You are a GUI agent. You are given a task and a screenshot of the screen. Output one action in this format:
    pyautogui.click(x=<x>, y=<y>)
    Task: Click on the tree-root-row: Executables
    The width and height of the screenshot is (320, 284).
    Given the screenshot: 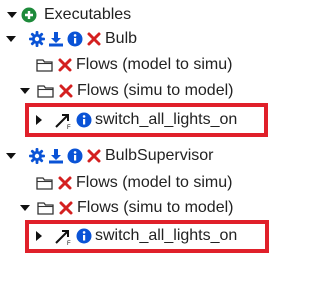 What is the action you would take?
    pyautogui.click(x=68, y=15)
    